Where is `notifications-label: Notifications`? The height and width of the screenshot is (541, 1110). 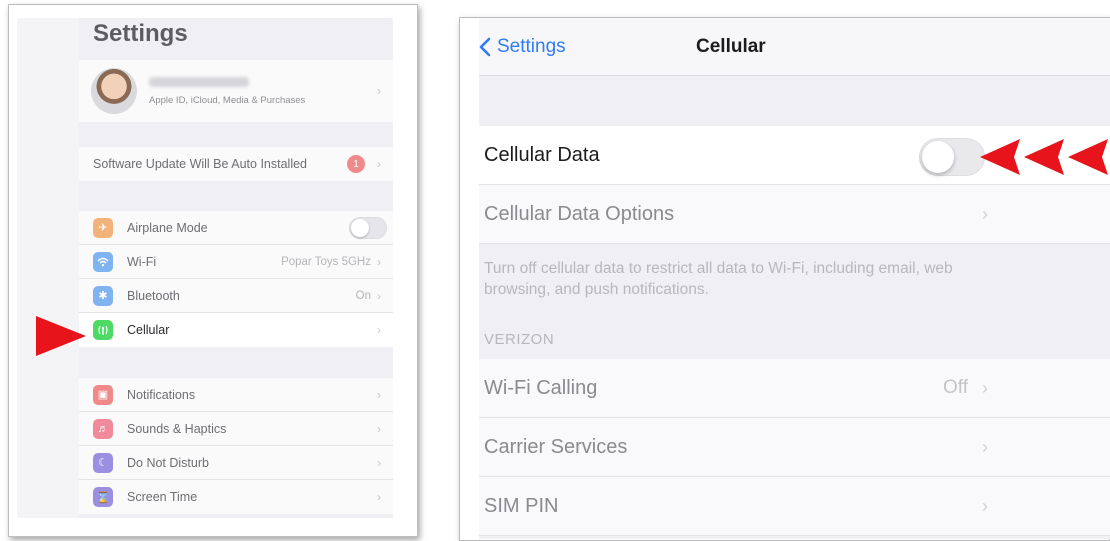 notifications-label: Notifications is located at coordinates (161, 394).